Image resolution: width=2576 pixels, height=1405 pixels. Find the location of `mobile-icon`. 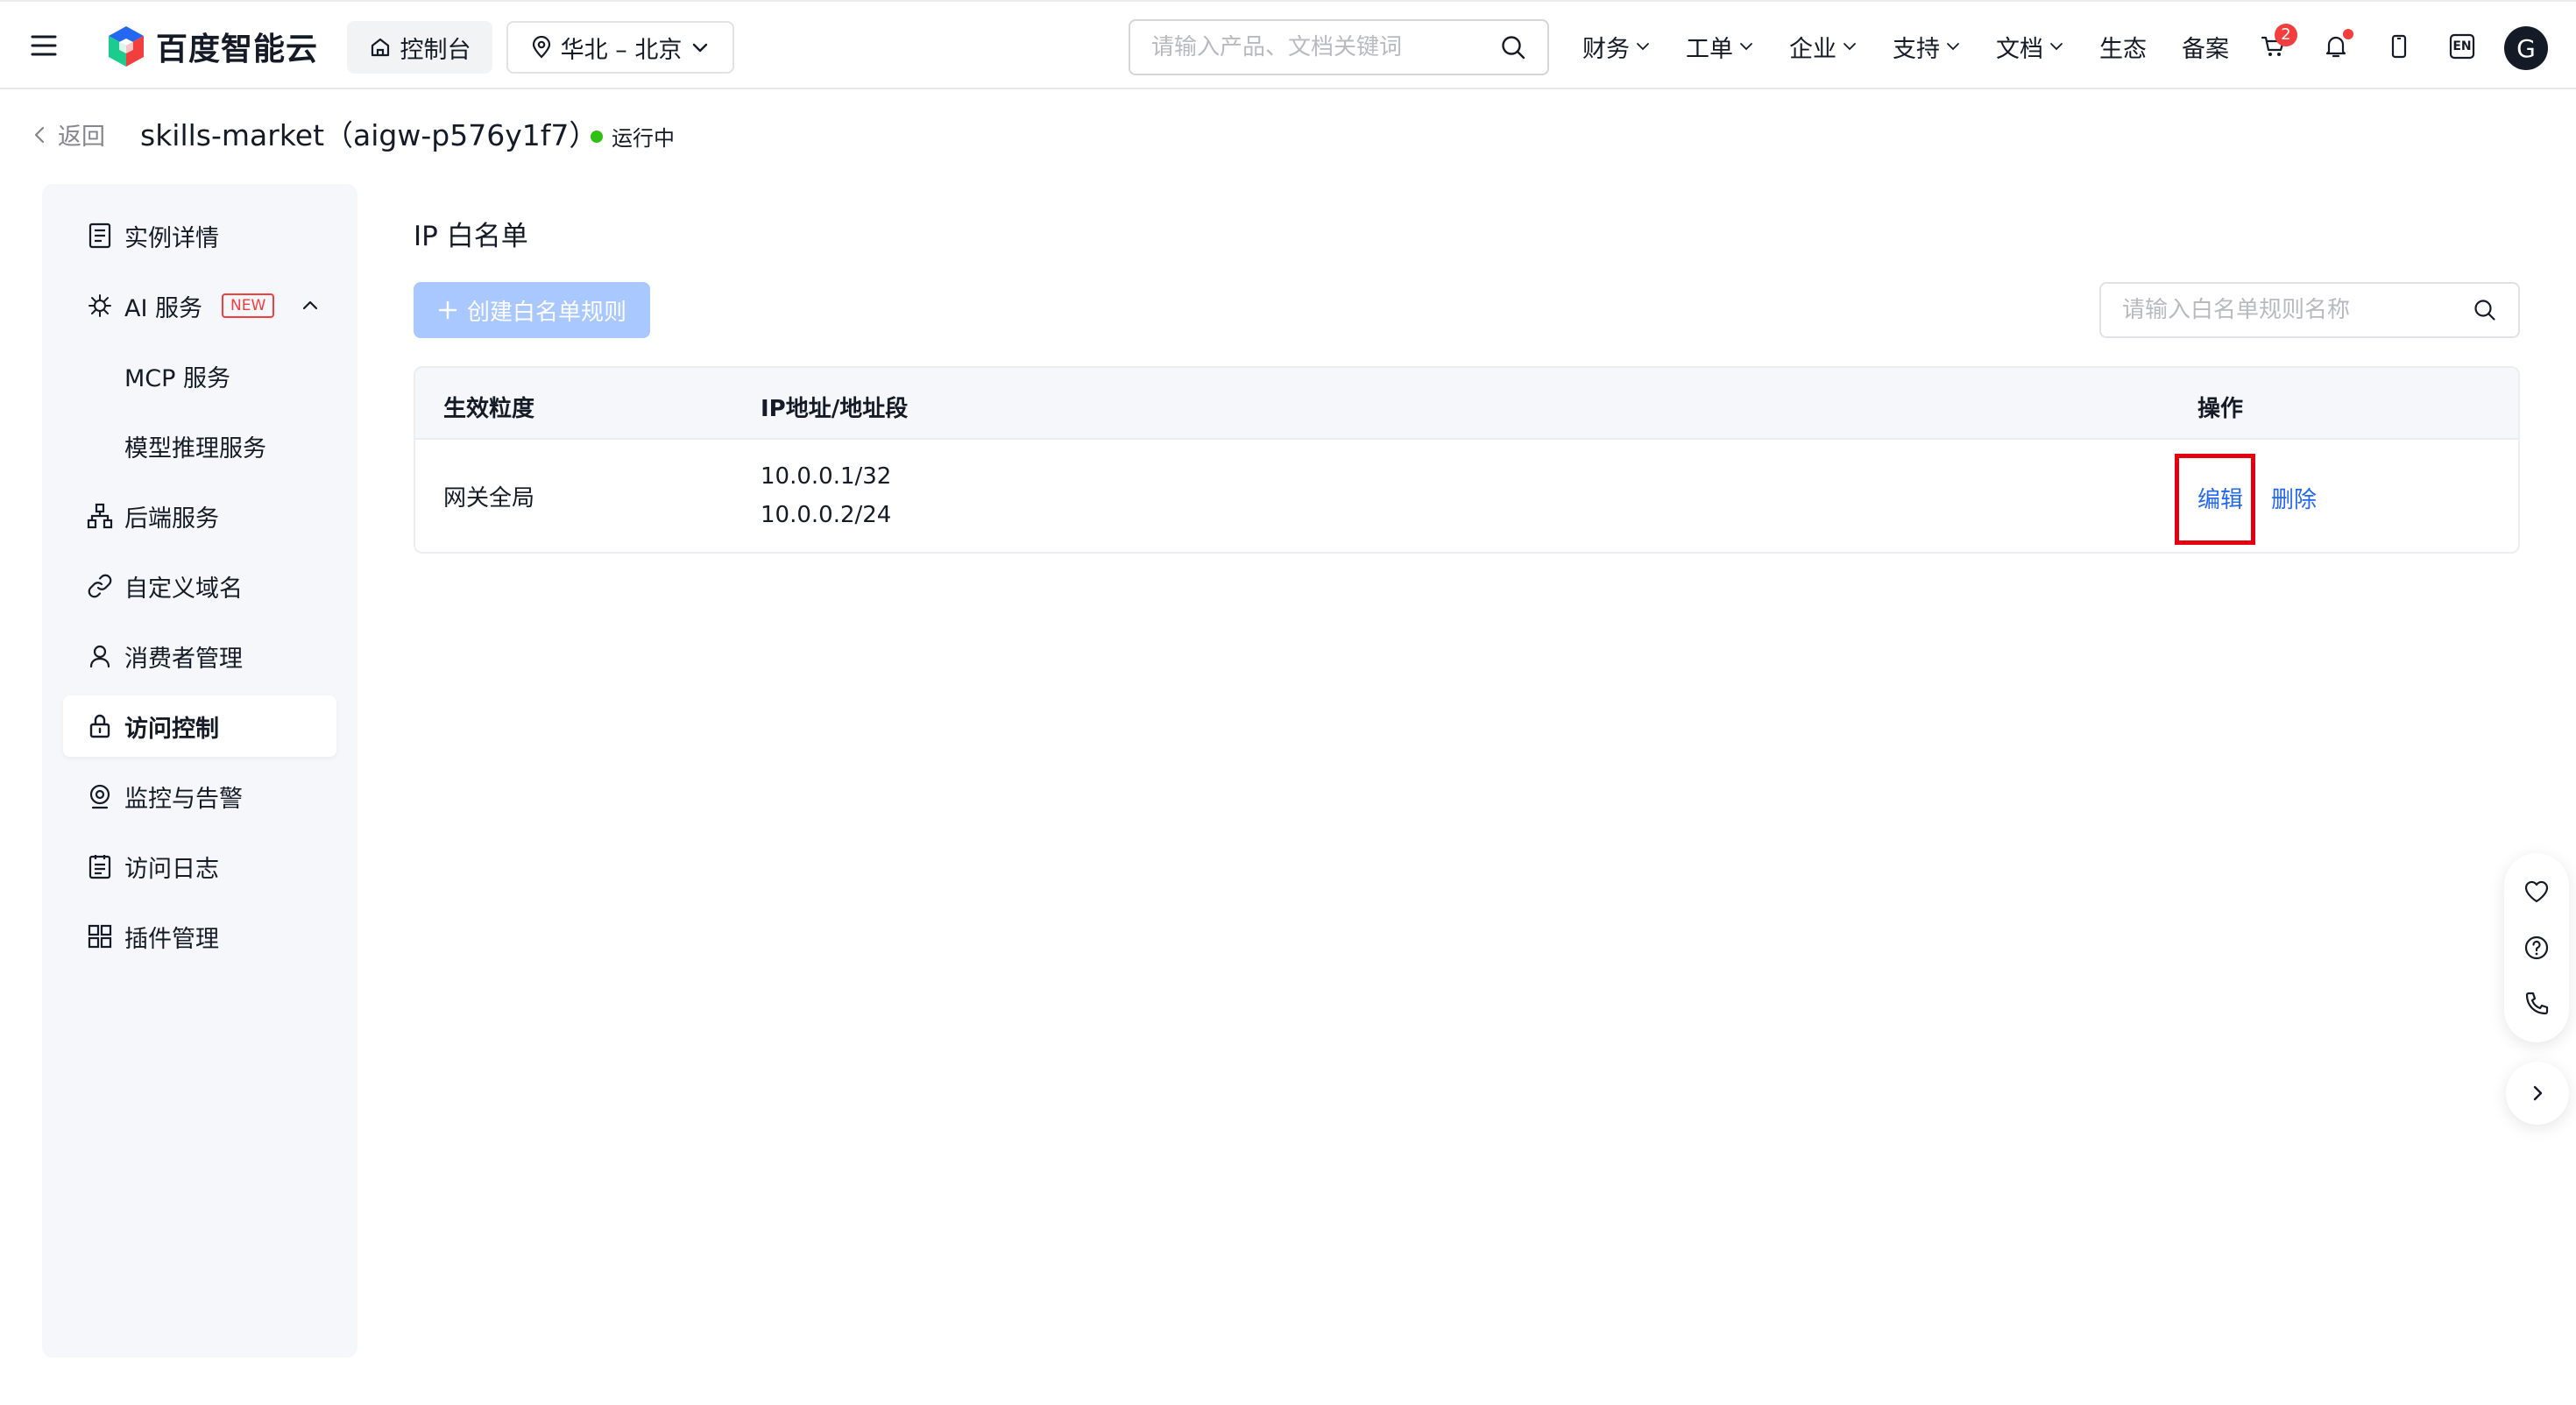

mobile-icon is located at coordinates (2399, 46).